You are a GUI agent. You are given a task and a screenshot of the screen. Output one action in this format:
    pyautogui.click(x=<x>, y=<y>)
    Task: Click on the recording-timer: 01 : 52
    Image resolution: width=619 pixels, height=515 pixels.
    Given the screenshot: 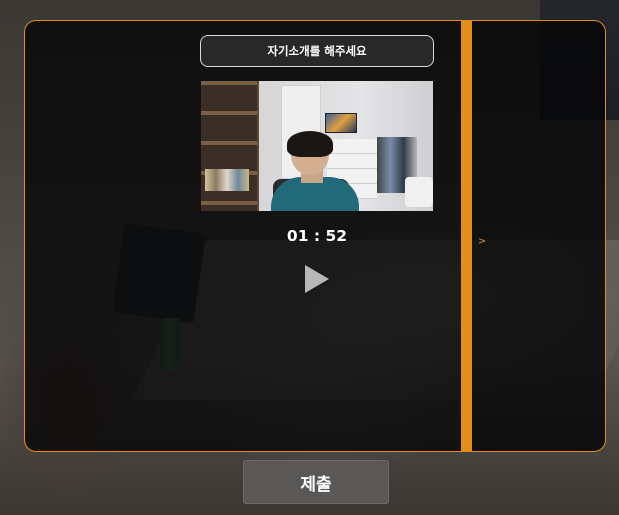 What is the action you would take?
    pyautogui.click(x=317, y=236)
    